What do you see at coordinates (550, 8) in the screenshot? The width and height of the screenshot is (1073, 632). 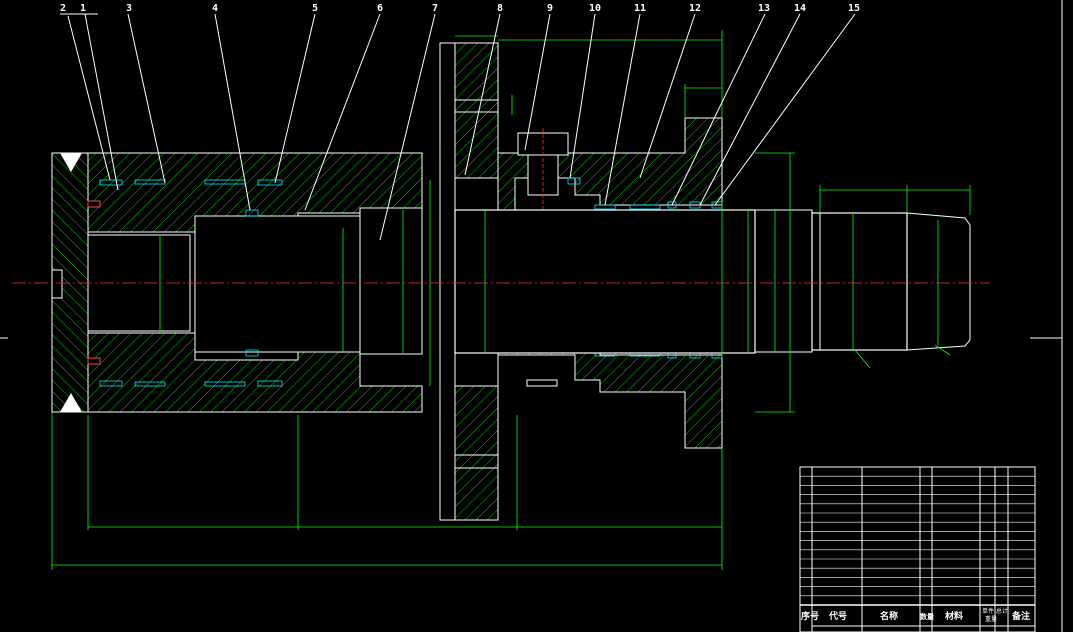 I see `balloon-9: 9` at bounding box center [550, 8].